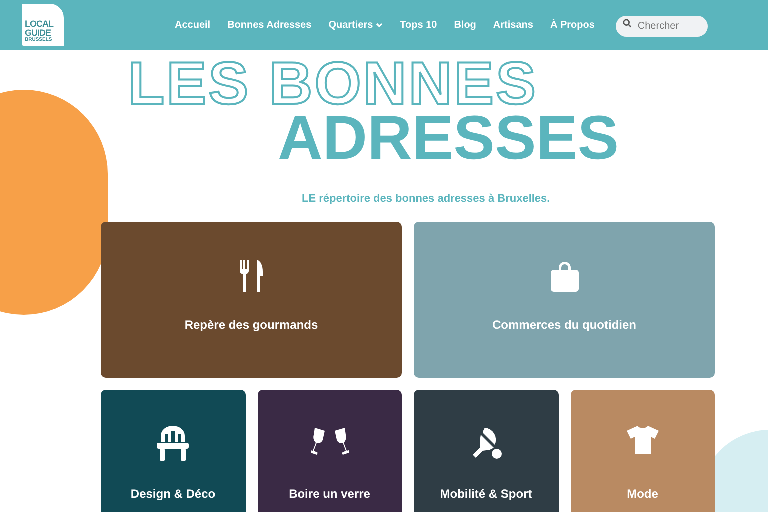  I want to click on card-title: Boire un verre, so click(330, 494).